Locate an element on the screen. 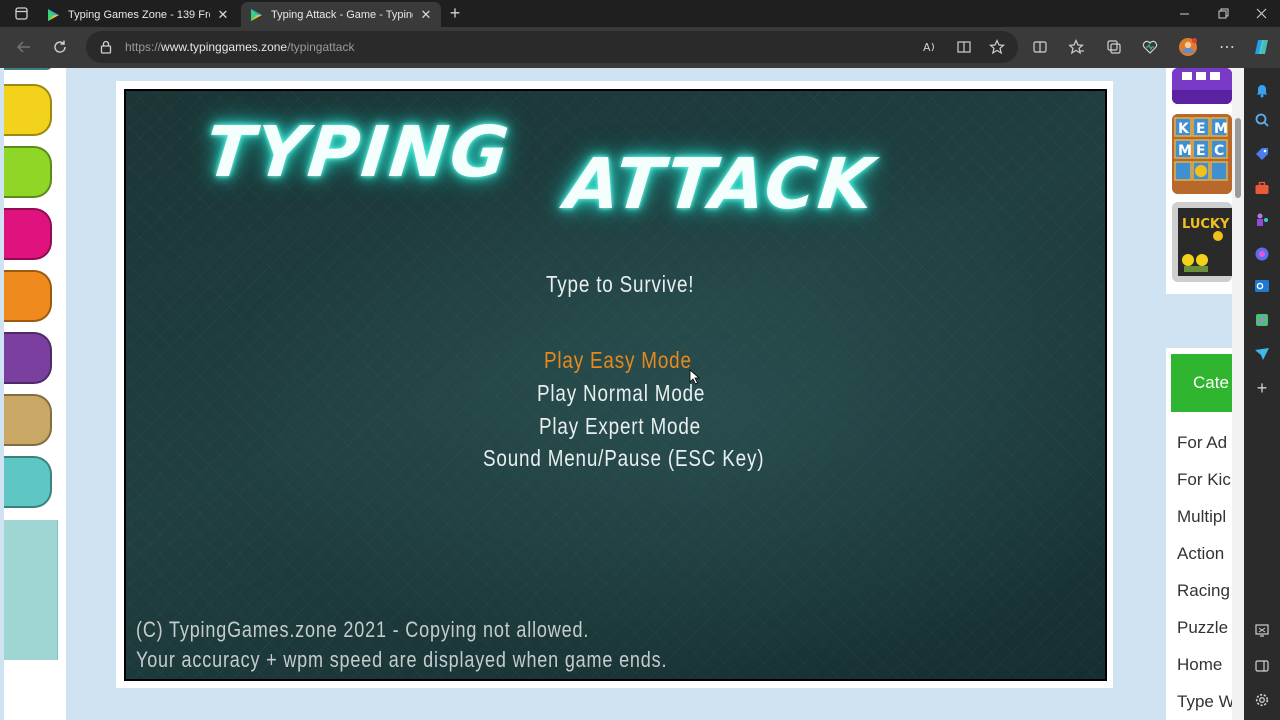 This screenshot has width=1280, height=720. tab-typing-attack: Typing Attack - Game - Typing G ✕ is located at coordinates (341, 14).